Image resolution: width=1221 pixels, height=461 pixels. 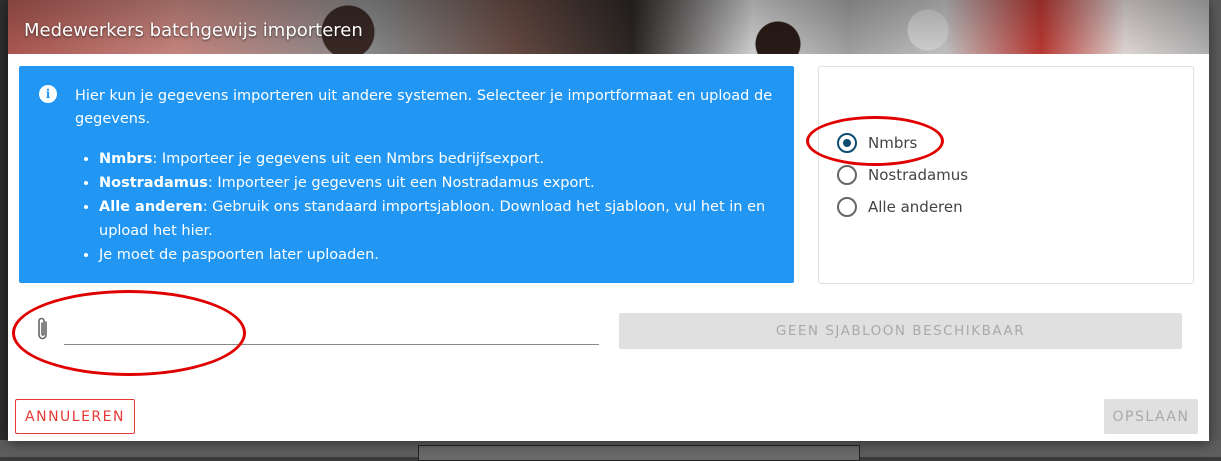 What do you see at coordinates (43, 329) in the screenshot?
I see `paperclip-icon` at bounding box center [43, 329].